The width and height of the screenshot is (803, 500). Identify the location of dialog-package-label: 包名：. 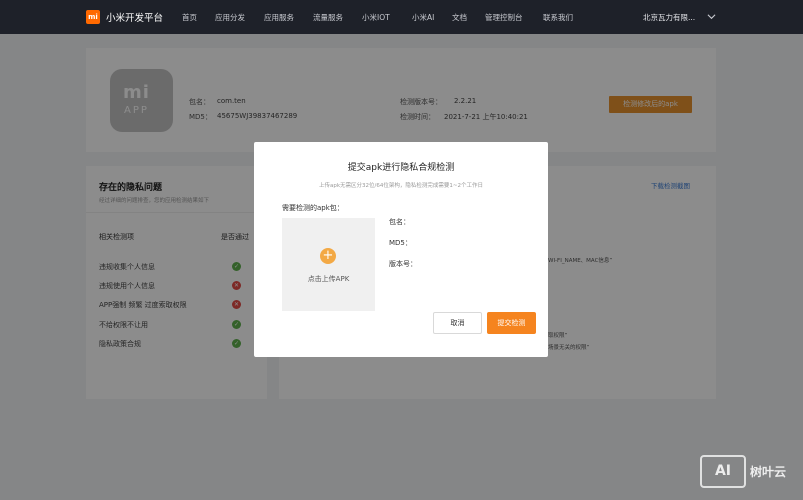
(399, 222).